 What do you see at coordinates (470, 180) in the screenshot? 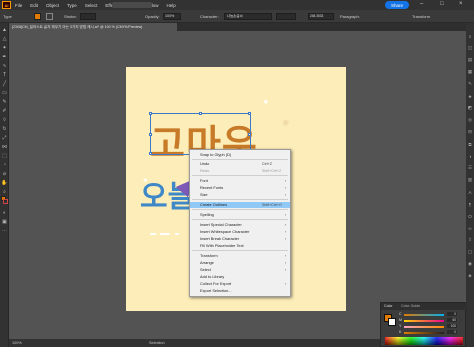
I see `gradient-icon: ▥` at bounding box center [470, 180].